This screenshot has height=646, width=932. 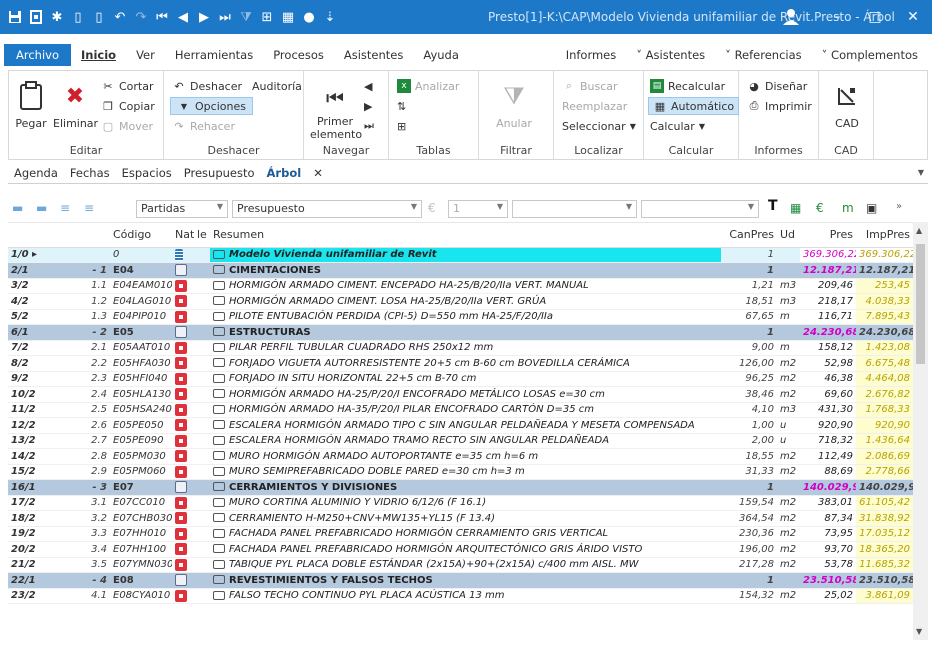 I want to click on menu-procesos: Procesos, so click(x=298, y=55).